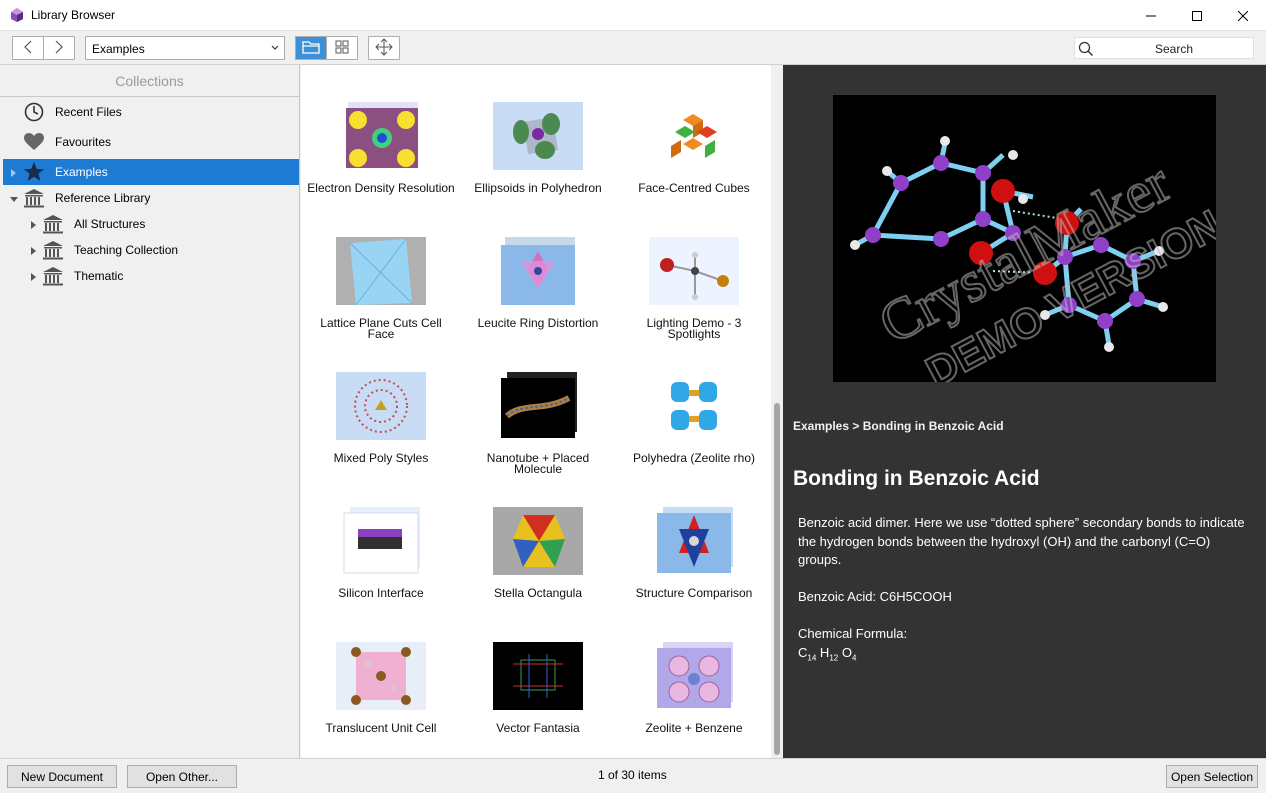 The image size is (1266, 793). What do you see at coordinates (381, 676) in the screenshot?
I see `translucent-unit-cell-thumbnail` at bounding box center [381, 676].